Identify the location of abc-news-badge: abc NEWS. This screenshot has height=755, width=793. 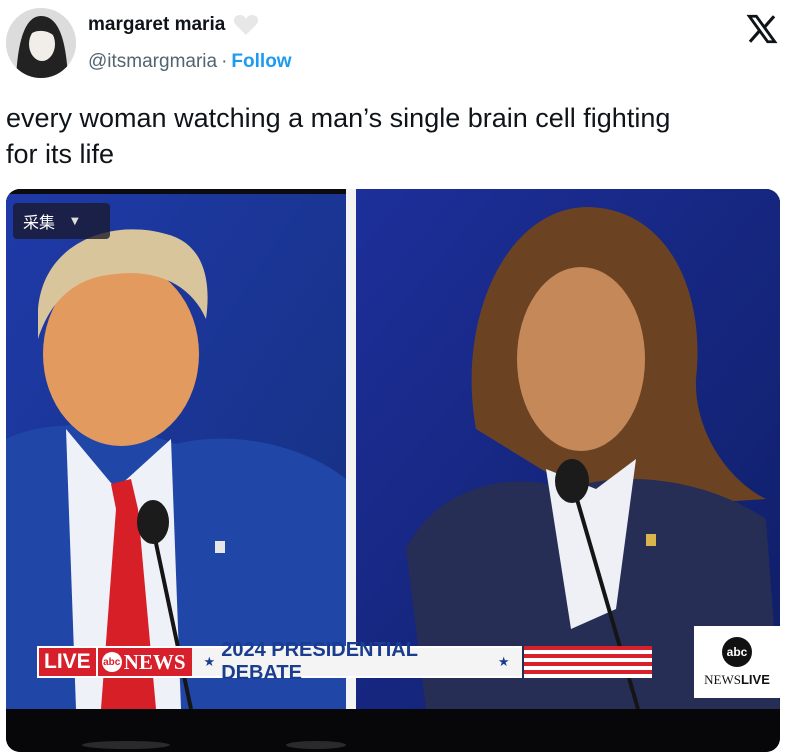
(144, 662).